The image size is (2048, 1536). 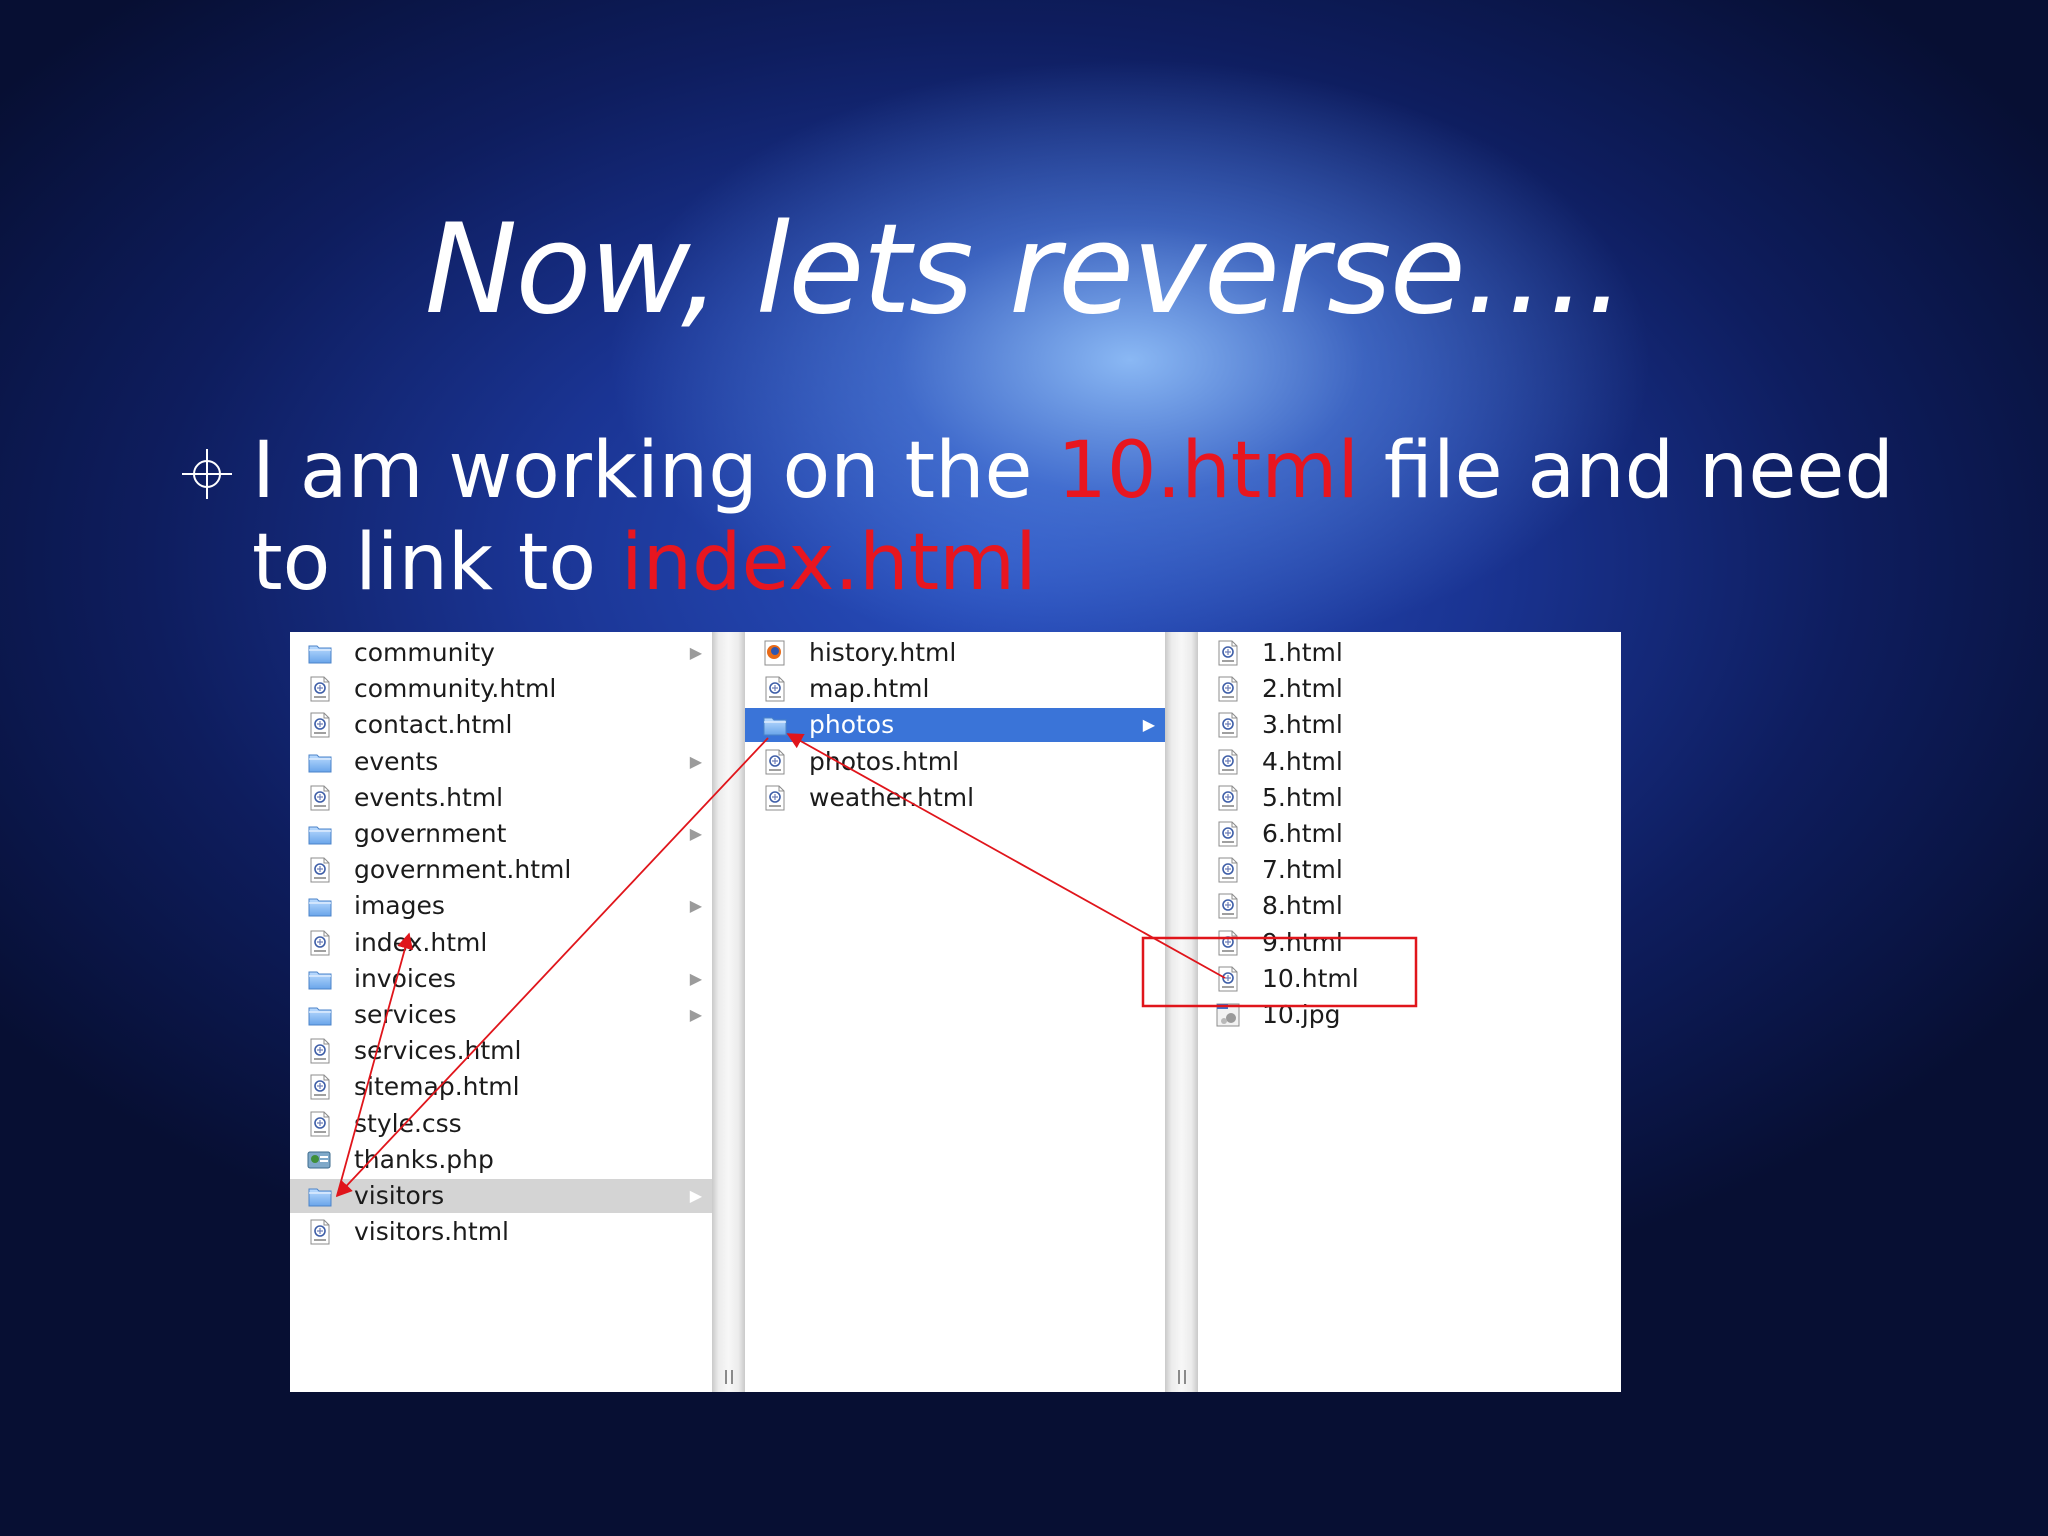 What do you see at coordinates (429, 797) in the screenshot?
I see `item-label: events.html` at bounding box center [429, 797].